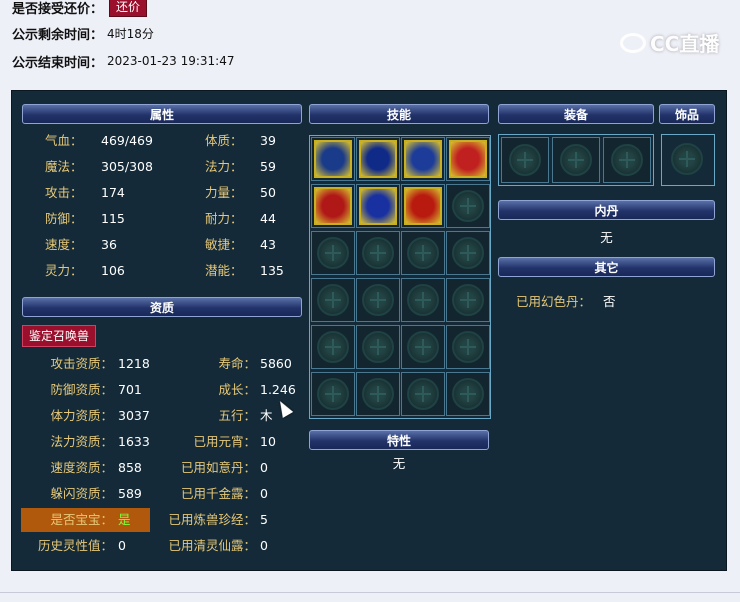 The image size is (740, 602). I want to click on equipment-header: 装备, so click(576, 114).